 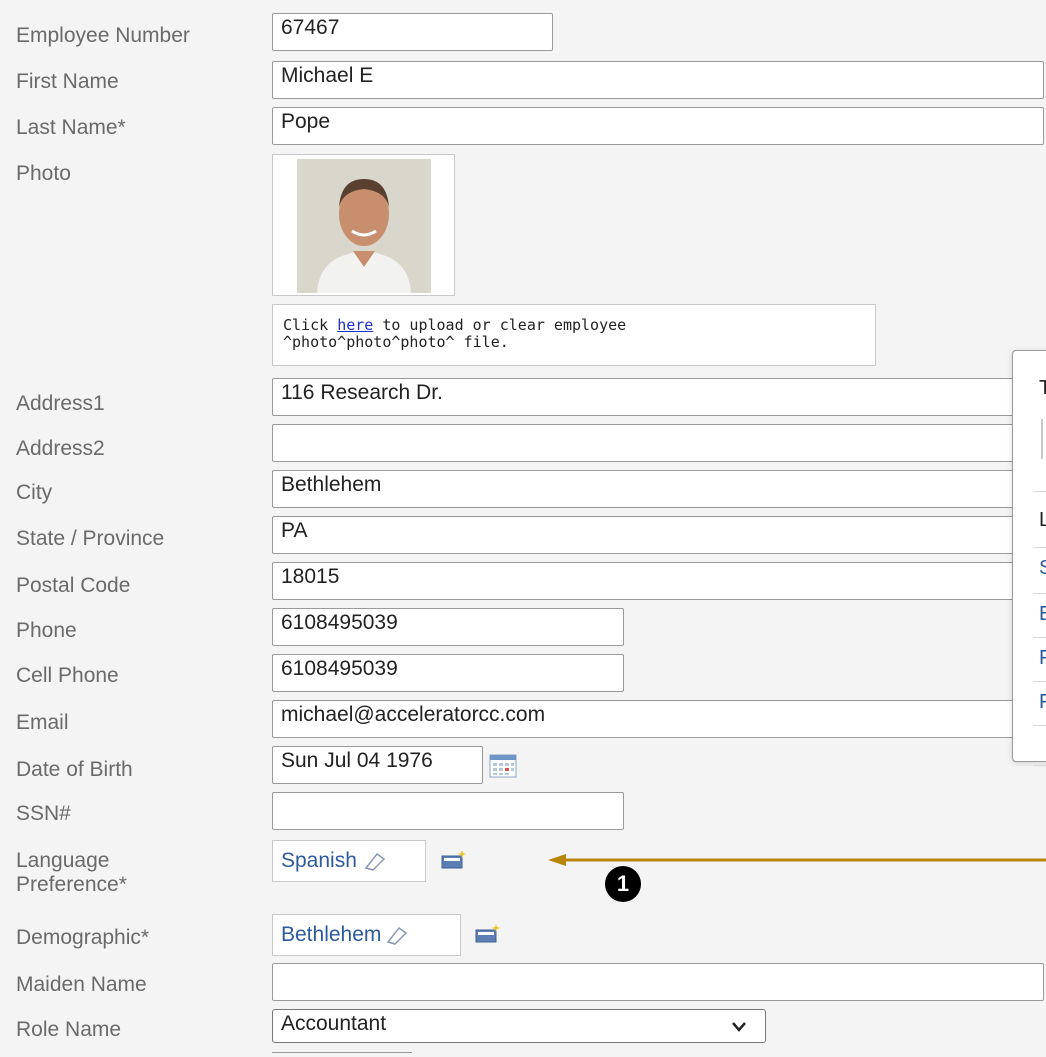 What do you see at coordinates (658, 489) in the screenshot?
I see `city-field: Bethlehem` at bounding box center [658, 489].